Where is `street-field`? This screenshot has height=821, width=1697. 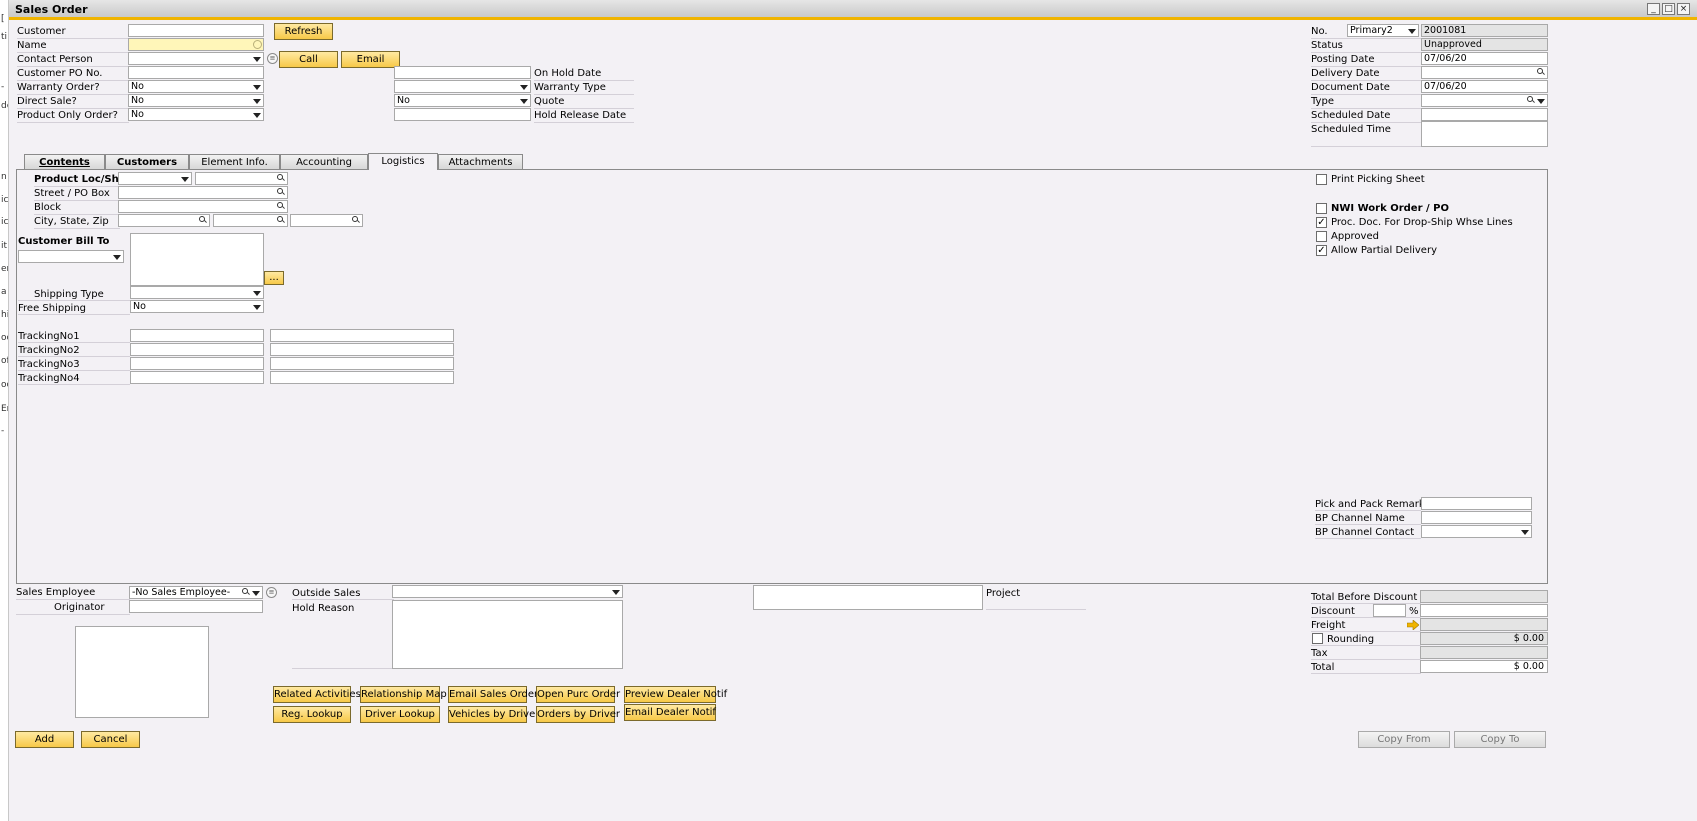 street-field is located at coordinates (203, 192).